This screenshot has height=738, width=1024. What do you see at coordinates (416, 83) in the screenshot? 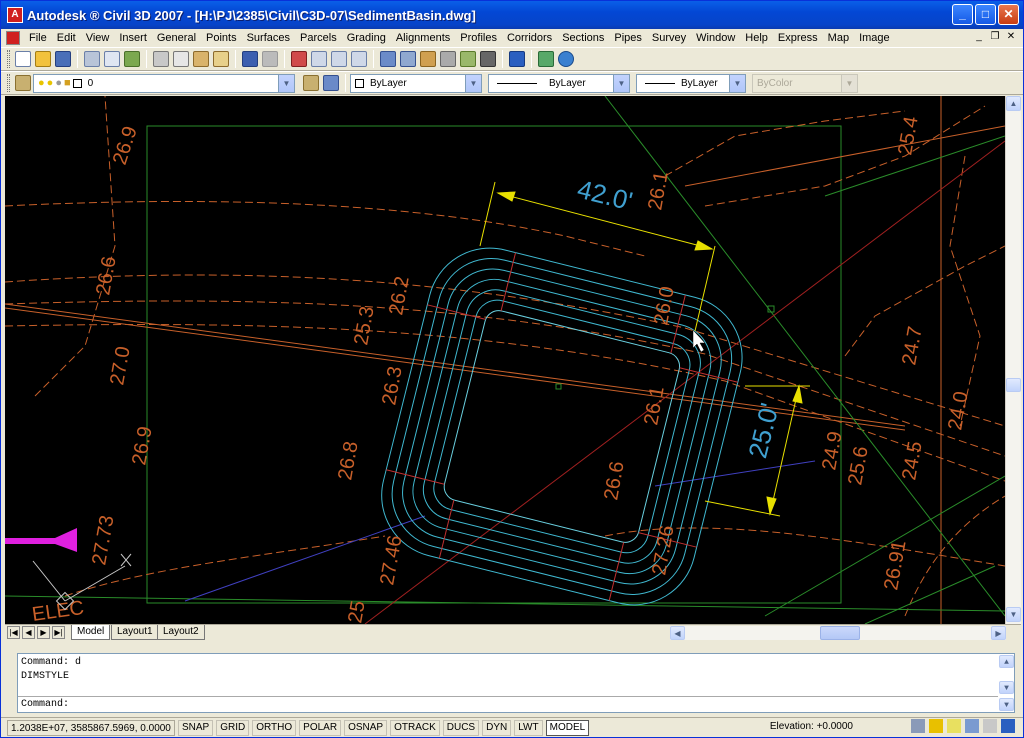
I see `color-combo: ByLayer ▼` at bounding box center [416, 83].